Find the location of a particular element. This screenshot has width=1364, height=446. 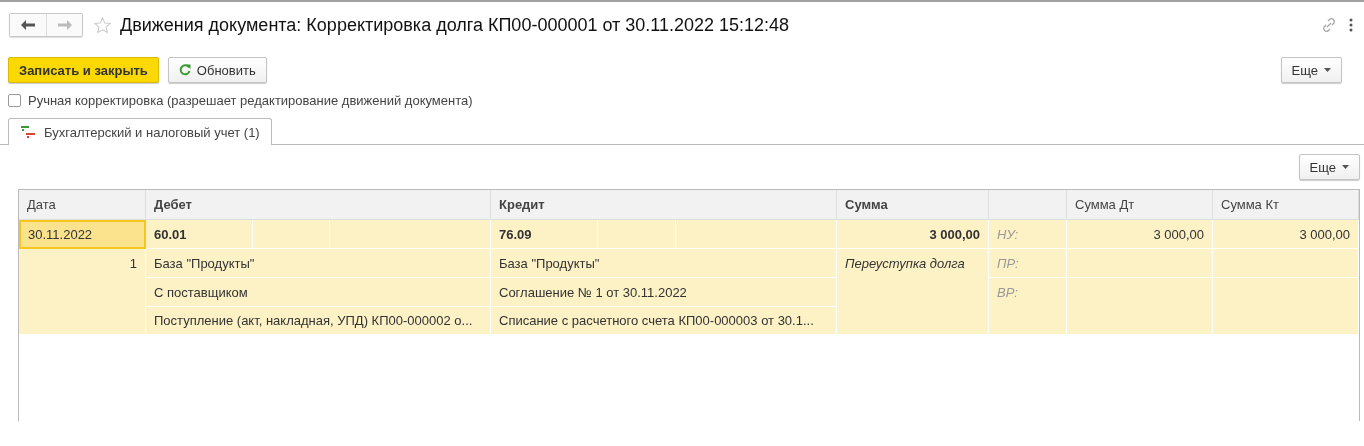

column-header: Сумма Кт is located at coordinates (1286, 205).